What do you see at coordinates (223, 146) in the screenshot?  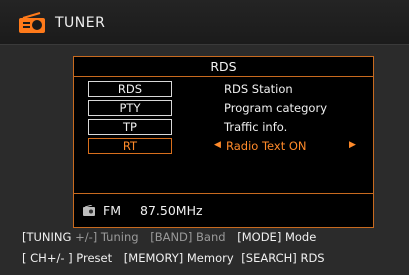 I see `rt-row: RT ◀ Radio Text ON ▶` at bounding box center [223, 146].